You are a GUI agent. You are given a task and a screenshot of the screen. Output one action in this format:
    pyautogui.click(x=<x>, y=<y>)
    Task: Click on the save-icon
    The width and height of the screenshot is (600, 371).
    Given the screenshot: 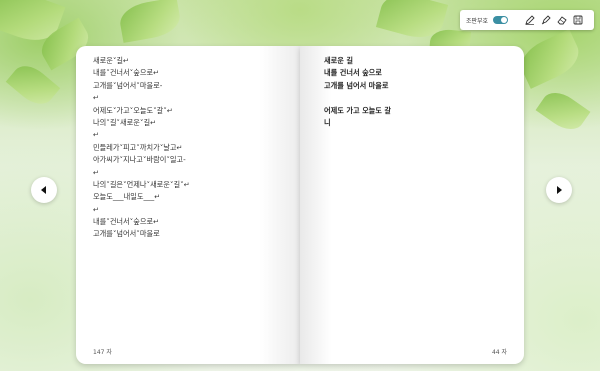 What is the action you would take?
    pyautogui.click(x=577, y=20)
    